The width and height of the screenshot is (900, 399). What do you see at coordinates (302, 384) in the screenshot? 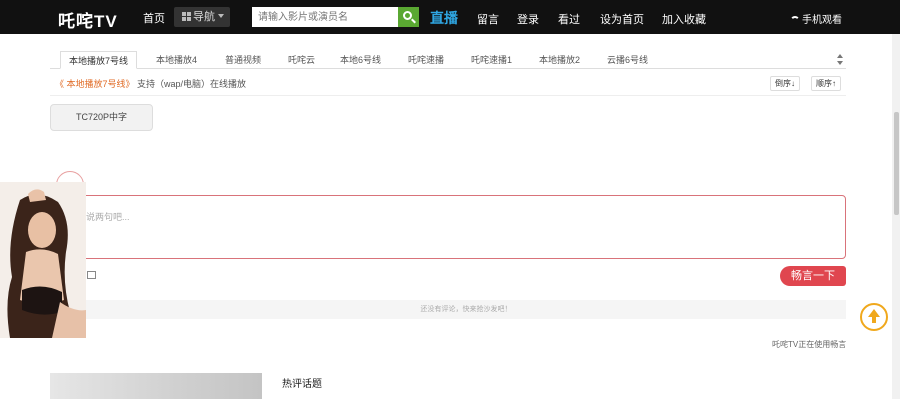
I see `hot-topics-title: 热评话题` at bounding box center [302, 384].